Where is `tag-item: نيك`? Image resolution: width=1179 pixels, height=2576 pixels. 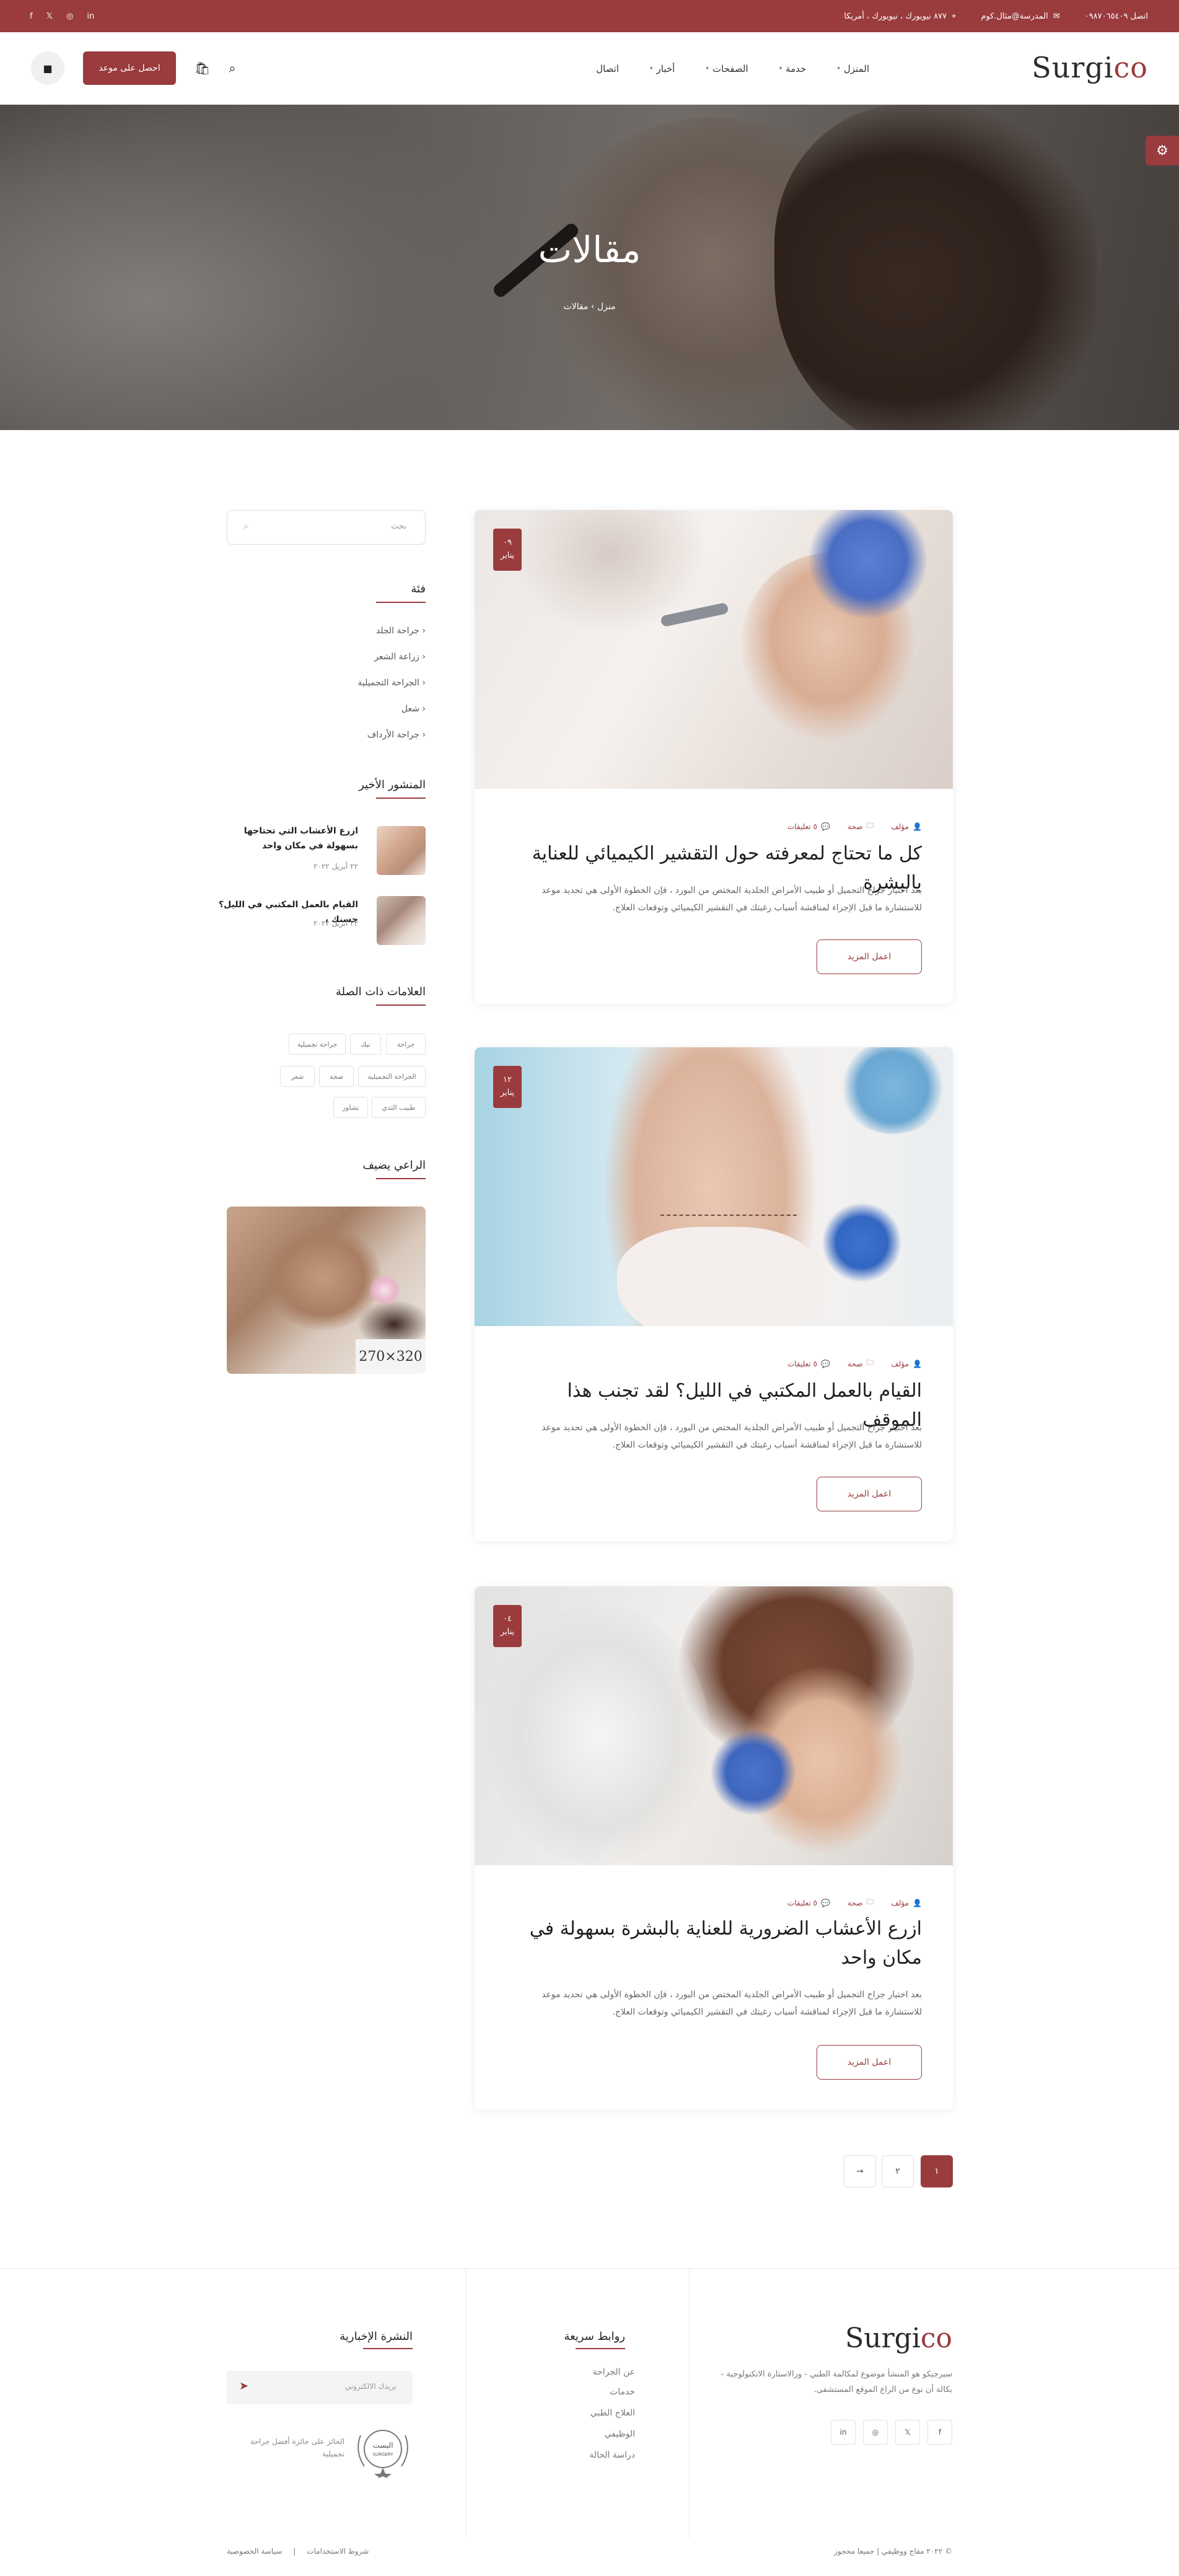
tag-item: نيك is located at coordinates (365, 1044).